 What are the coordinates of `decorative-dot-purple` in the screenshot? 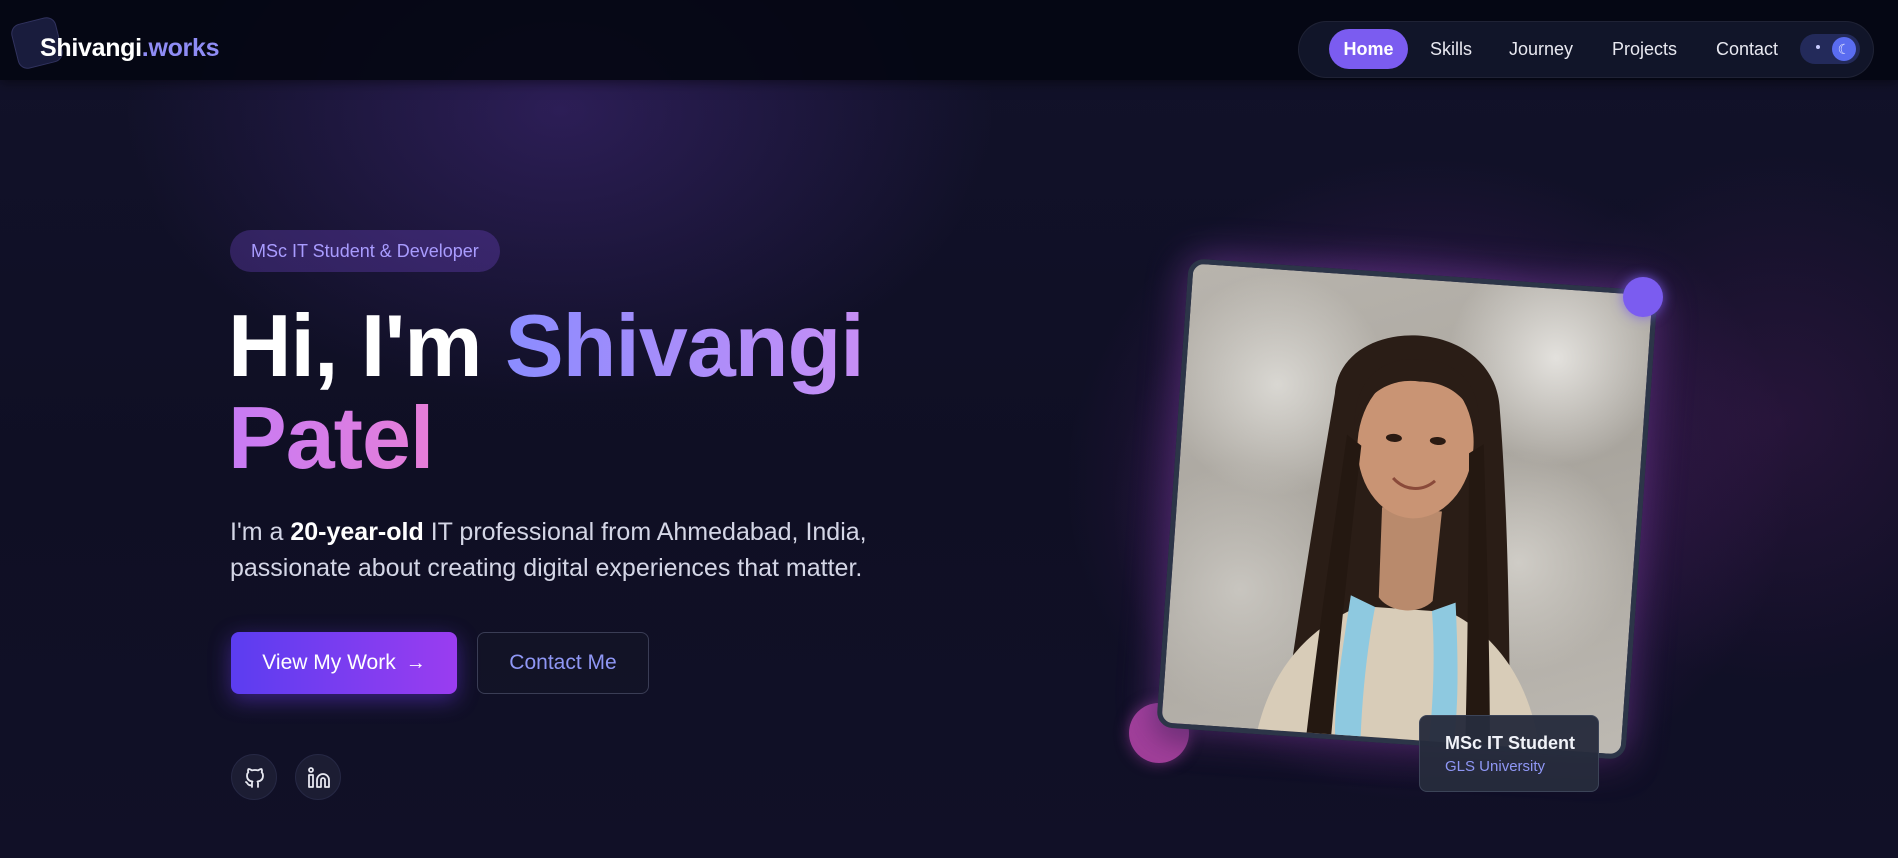 It's located at (1643, 297).